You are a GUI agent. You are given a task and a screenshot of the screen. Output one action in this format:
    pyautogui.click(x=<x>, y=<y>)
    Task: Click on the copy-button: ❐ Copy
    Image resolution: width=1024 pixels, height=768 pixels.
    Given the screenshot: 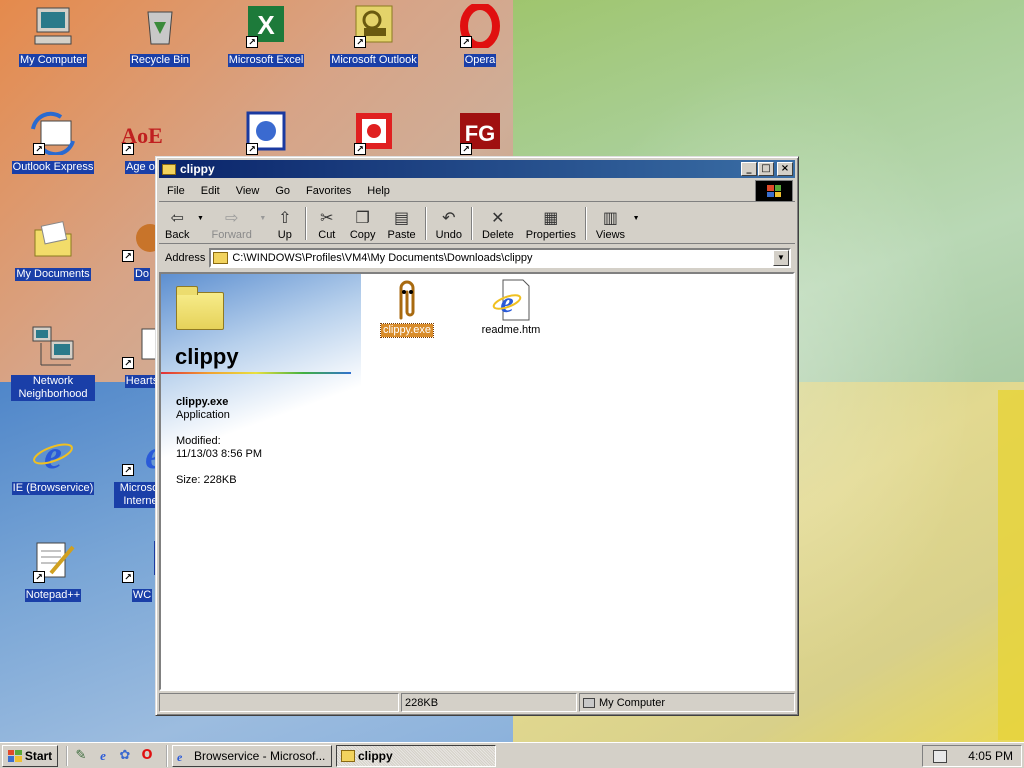 What is the action you would take?
    pyautogui.click(x=363, y=223)
    